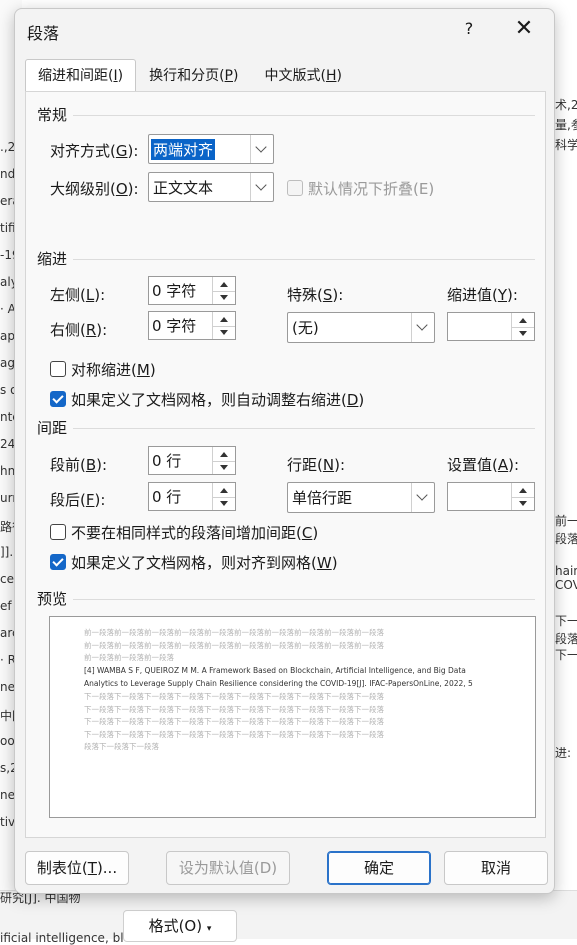  I want to click on outline-level-value: 正文文本, so click(183, 188).